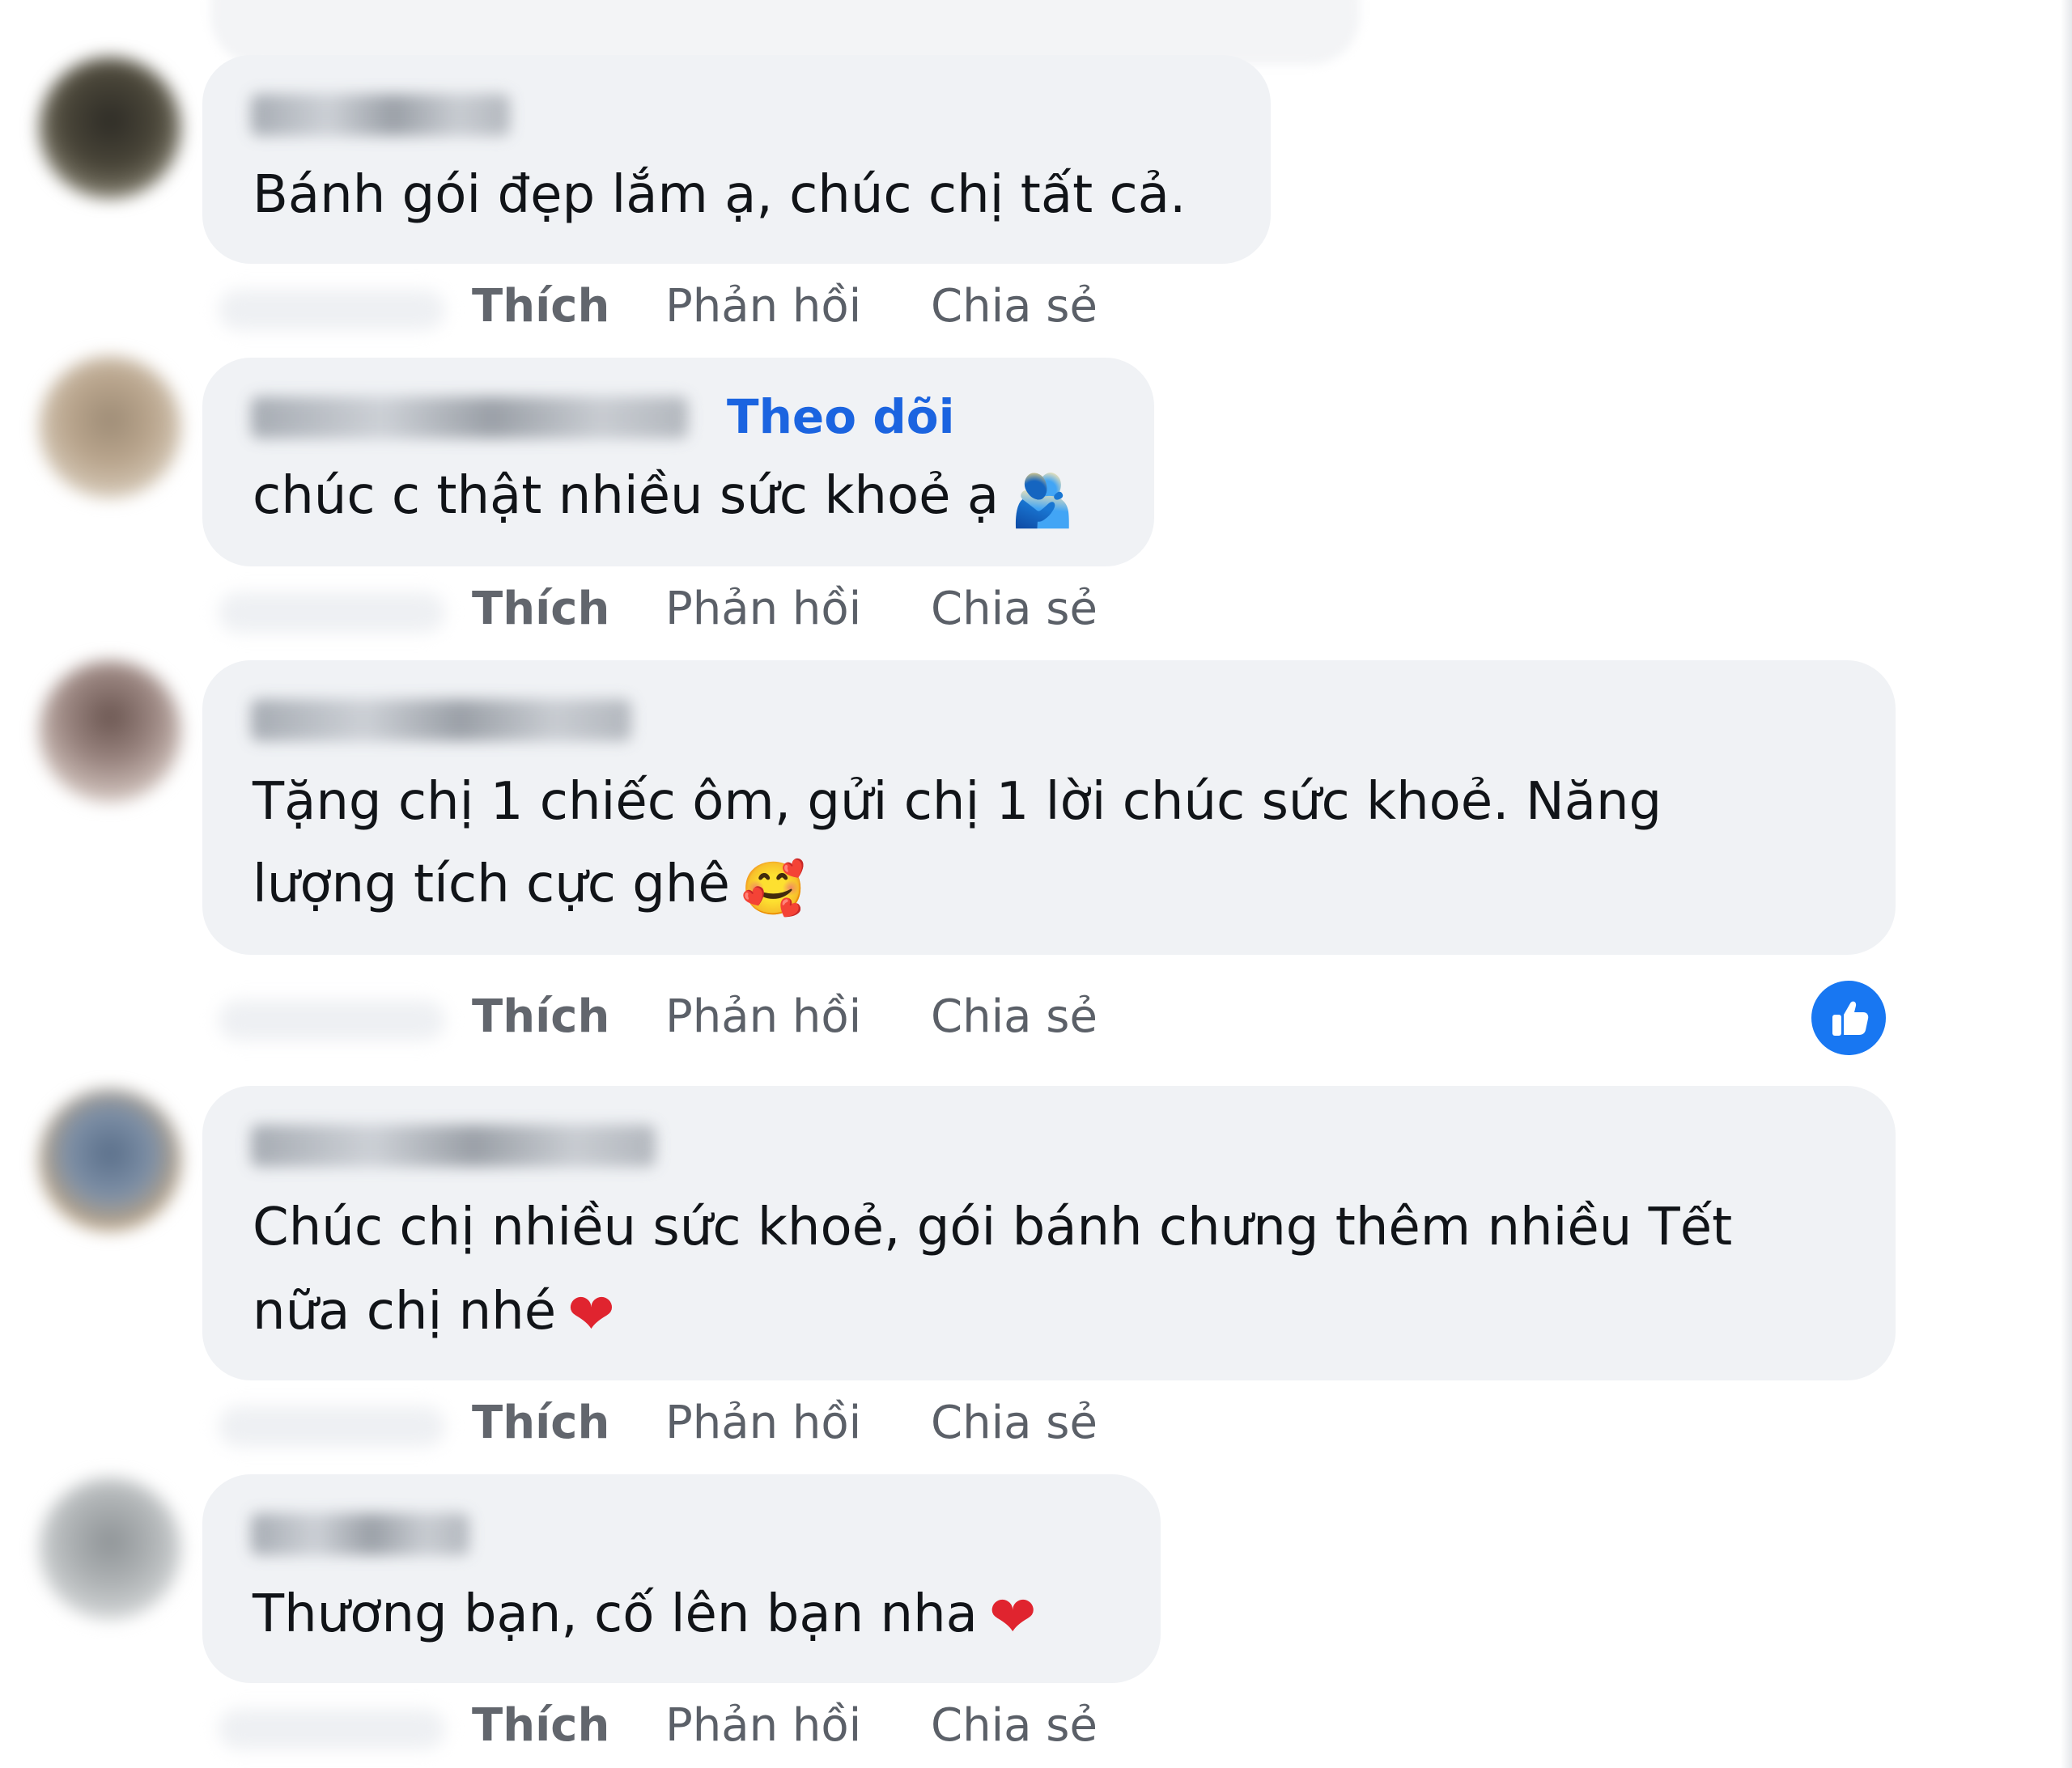 The width and height of the screenshot is (2072, 1768). Describe the element at coordinates (2066, 884) in the screenshot. I see `scrollbar-edge` at that location.